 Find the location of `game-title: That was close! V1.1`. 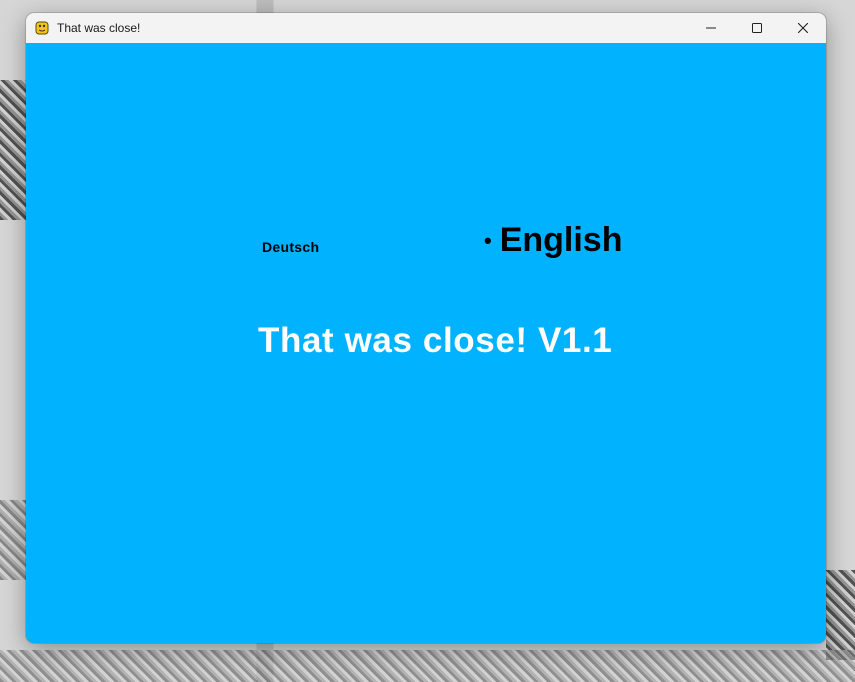

game-title: That was close! V1.1 is located at coordinates (435, 340).